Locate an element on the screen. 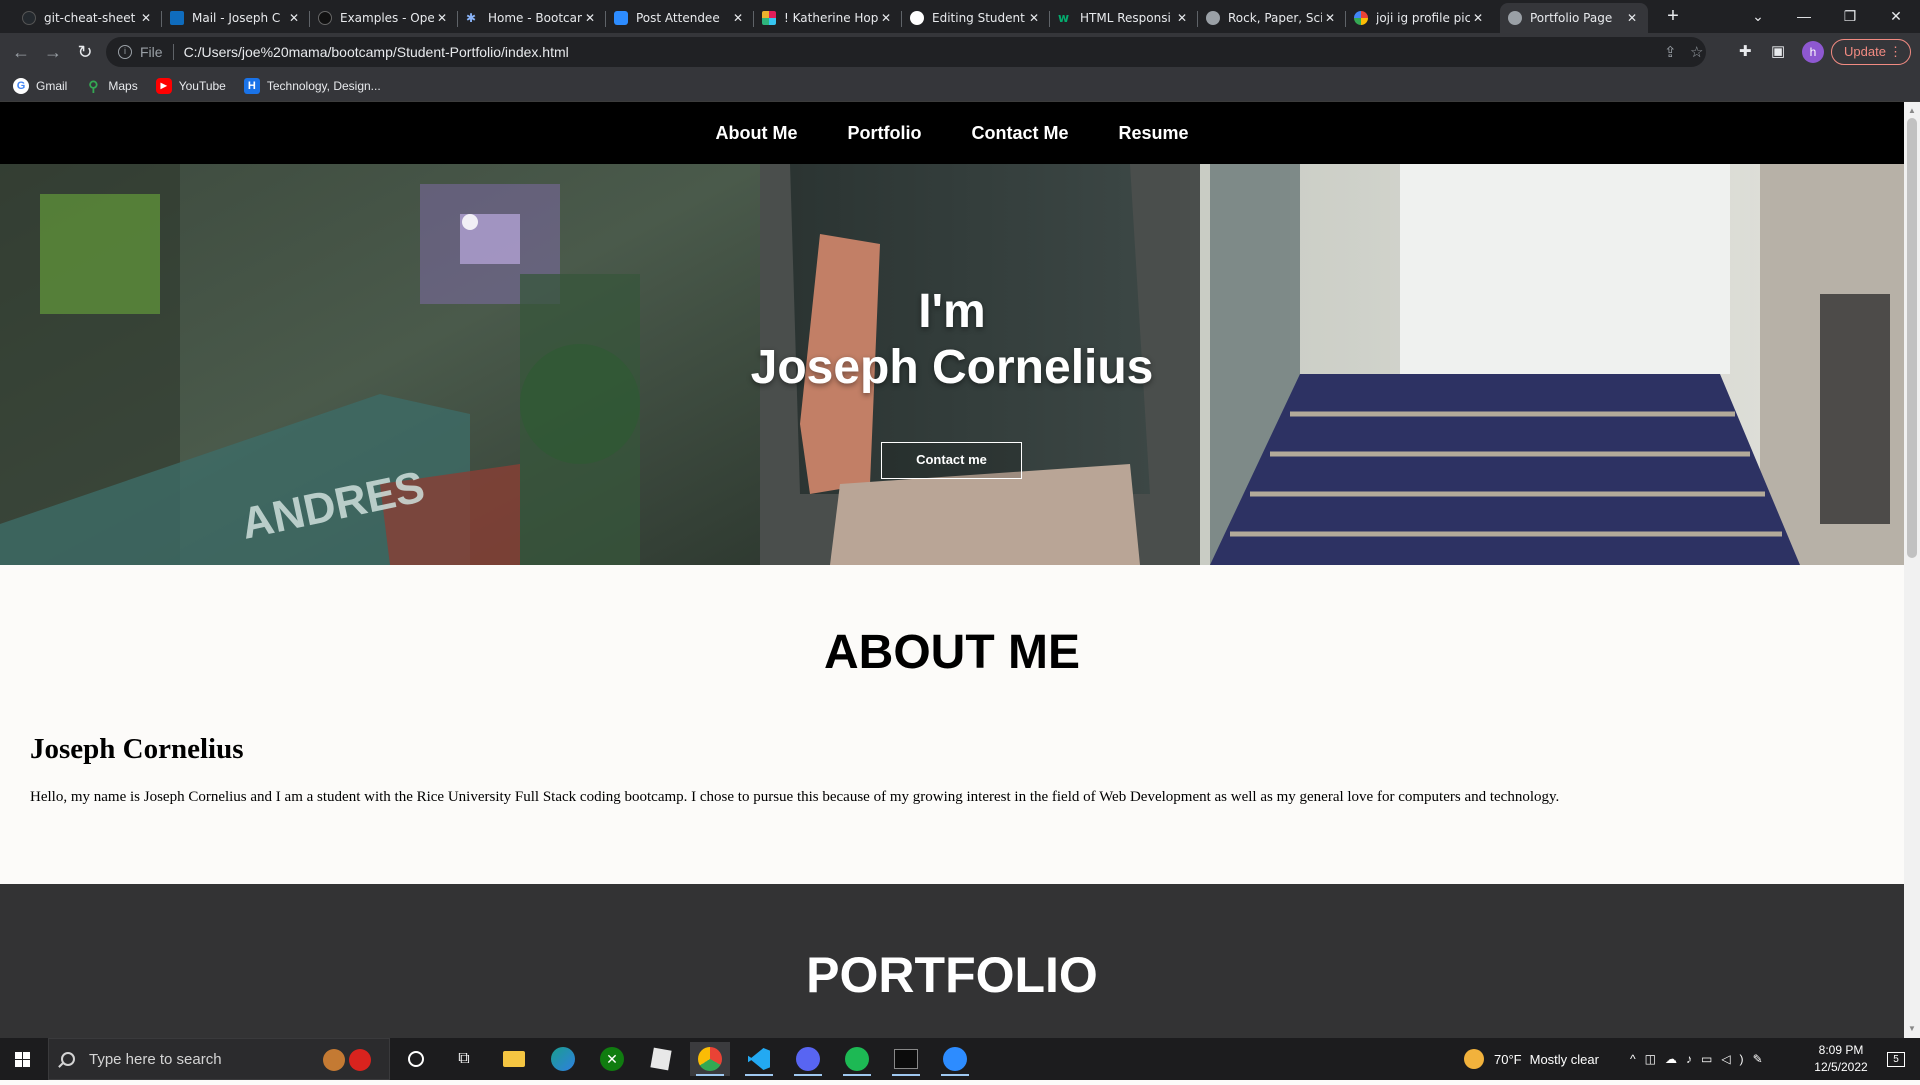 Image resolution: width=1920 pixels, height=1085 pixels. chevron-up-icon: ^ is located at coordinates (1637, 1059).